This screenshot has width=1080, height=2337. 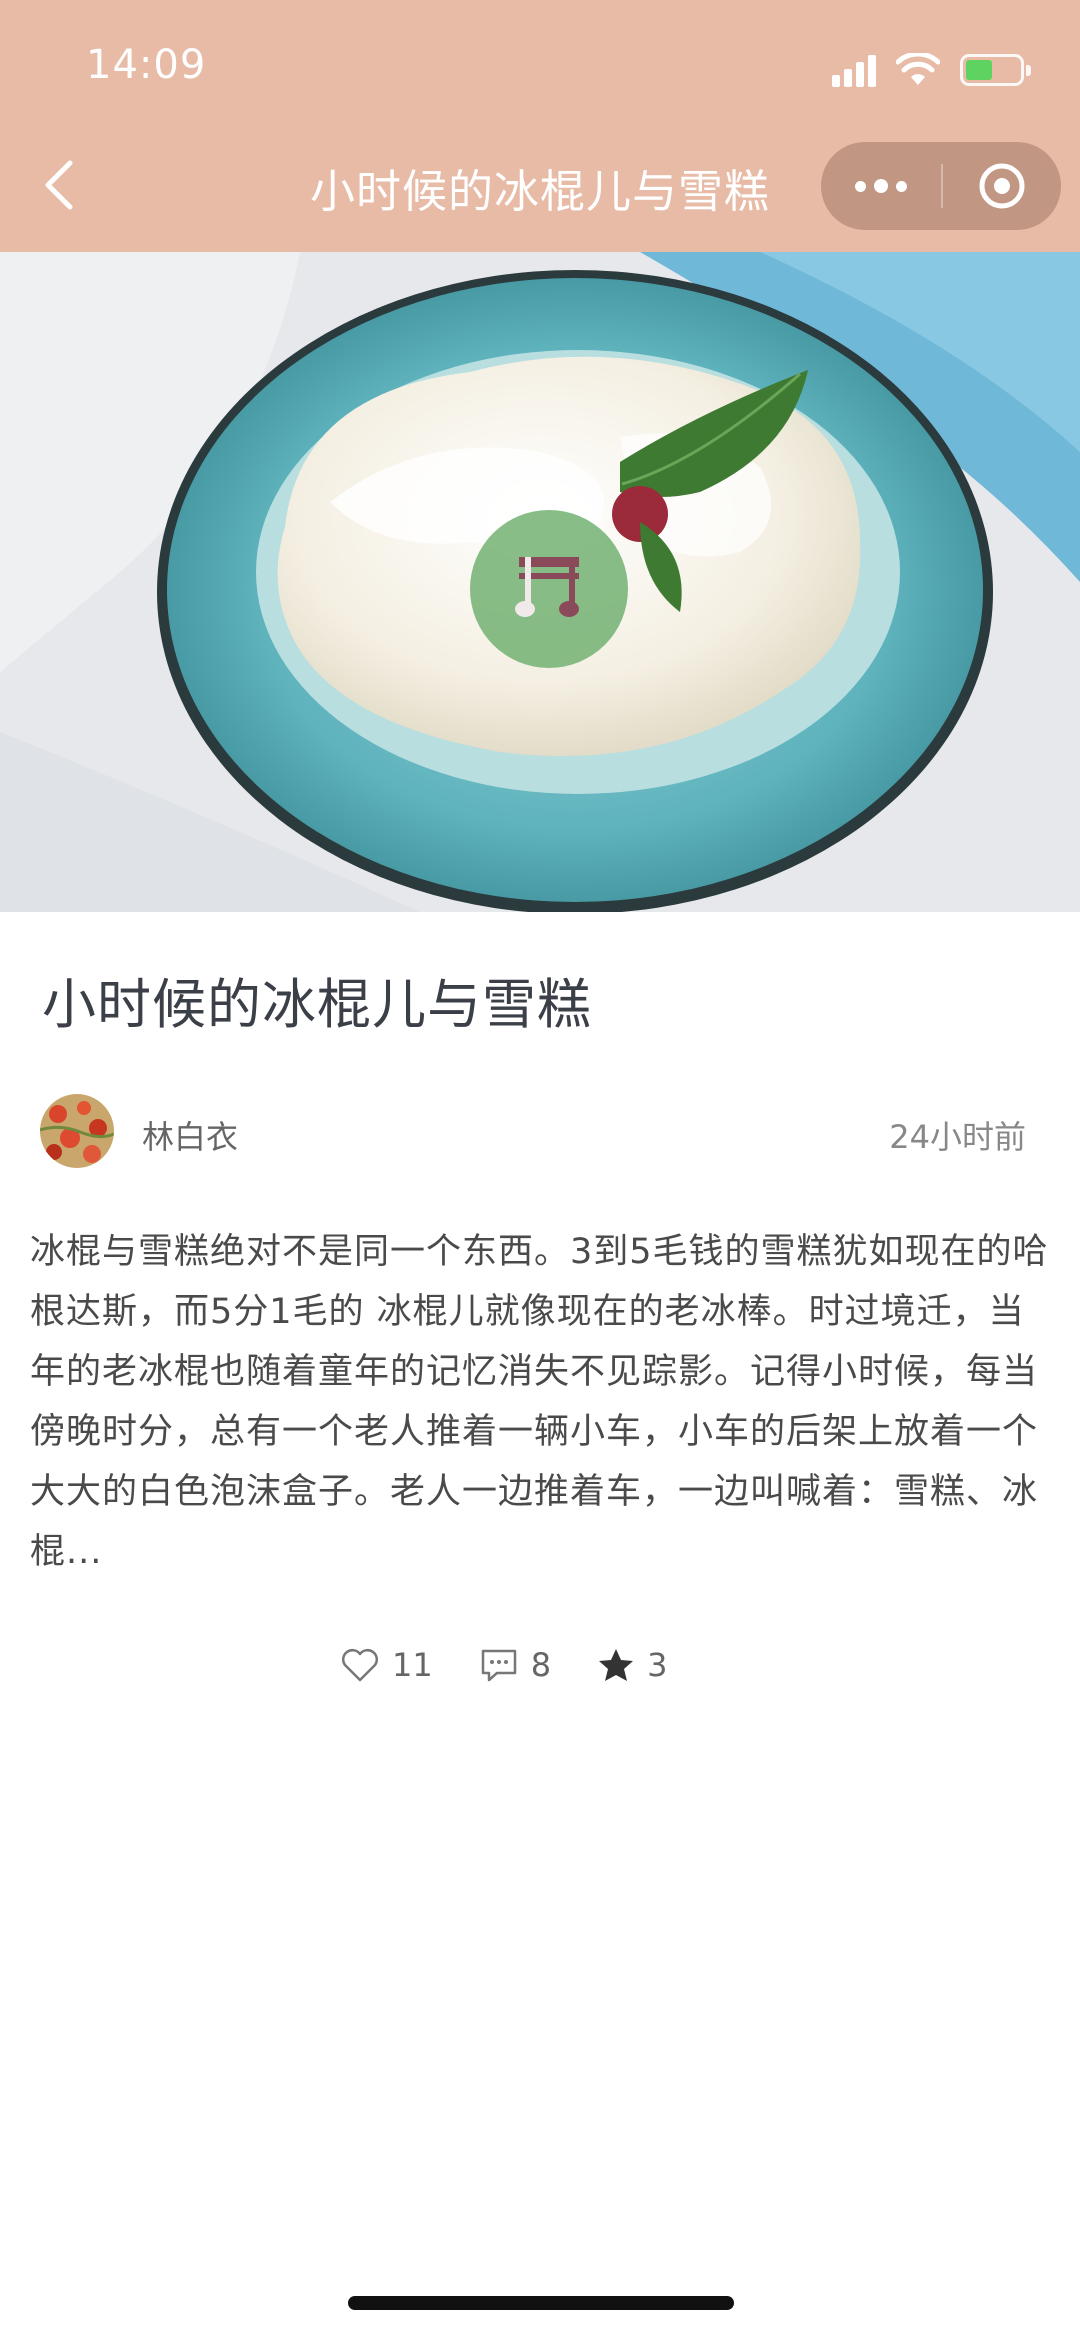 I want to click on battery-charging-icon, so click(x=995, y=70).